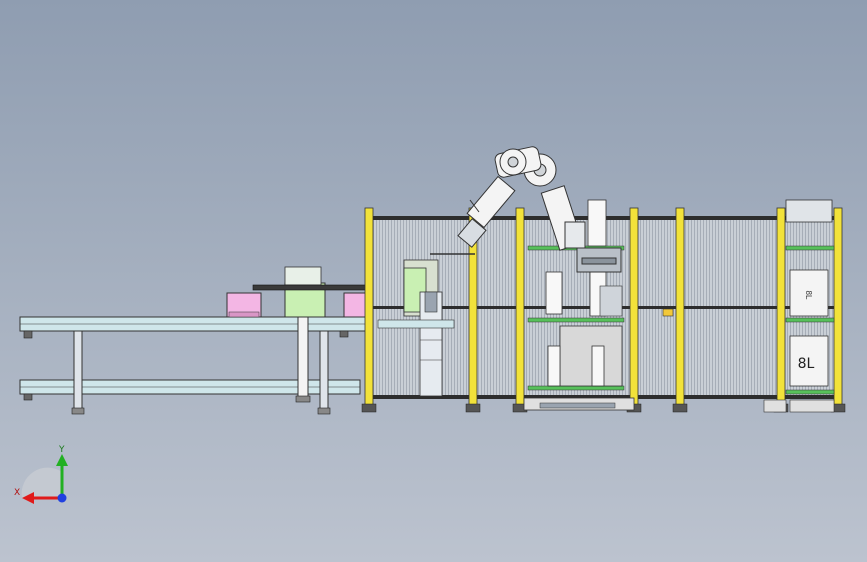 This screenshot has width=867, height=562. I want to click on z-axis-dot, so click(62, 498).